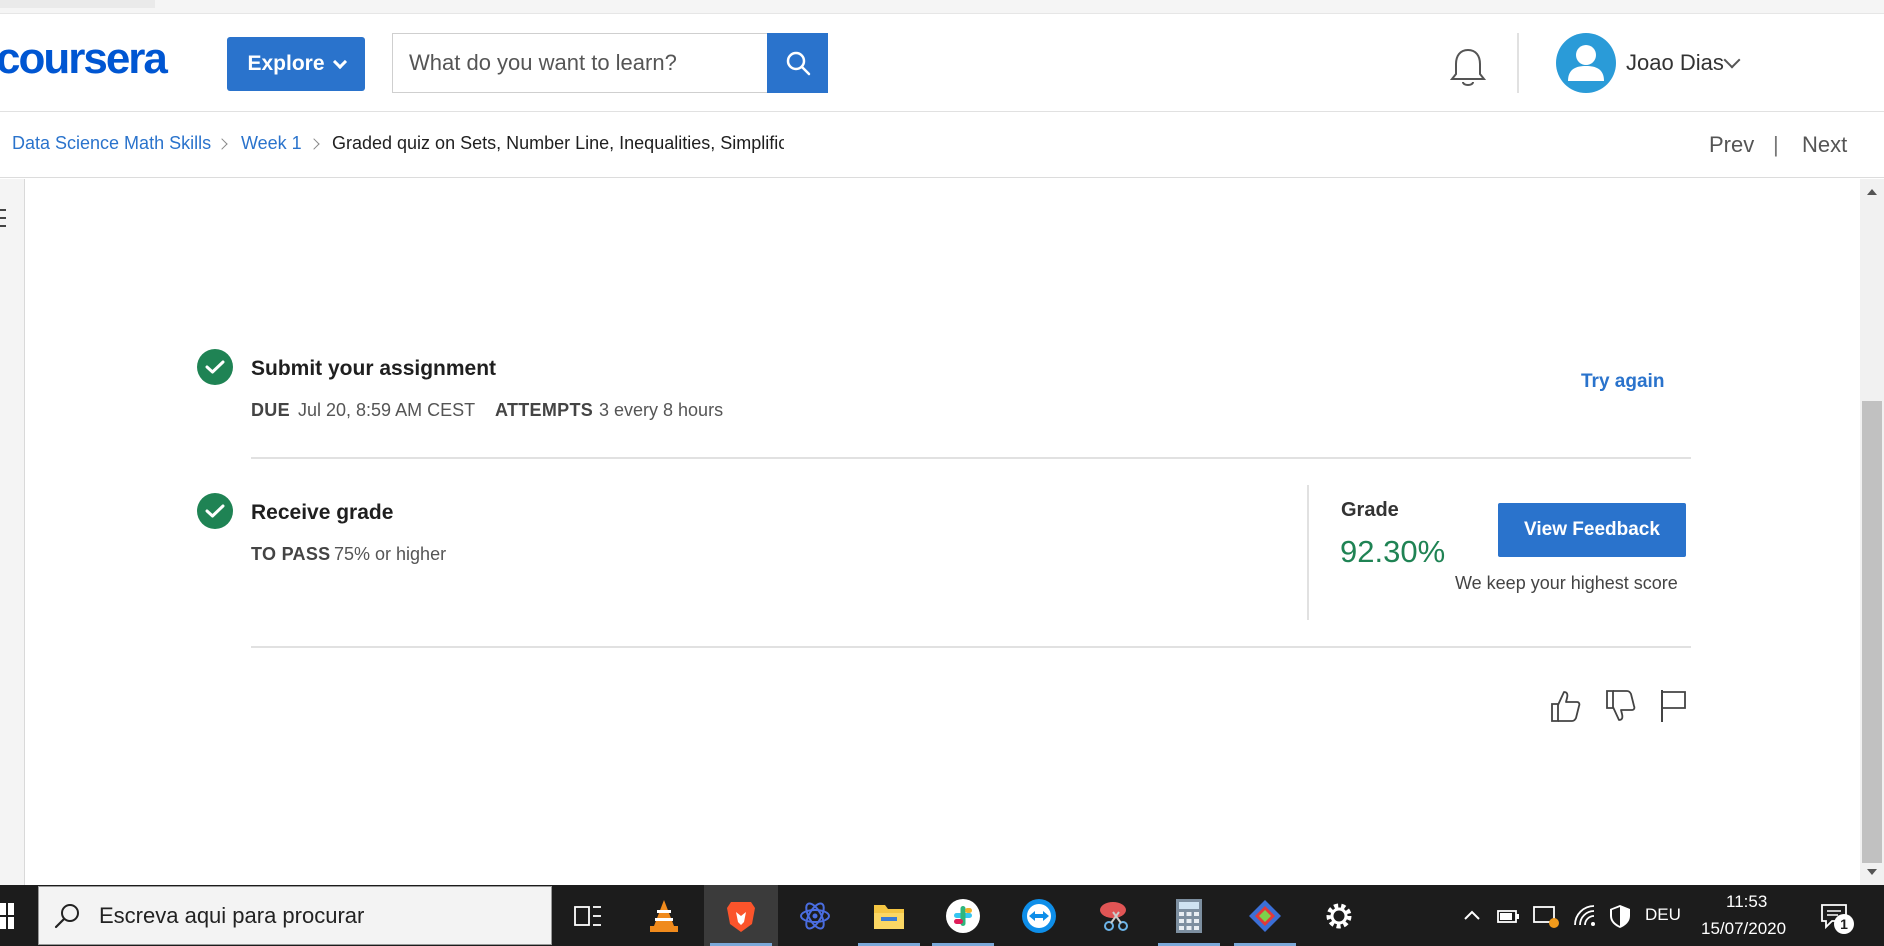 The width and height of the screenshot is (1884, 946). I want to click on atom-icon, so click(815, 915).